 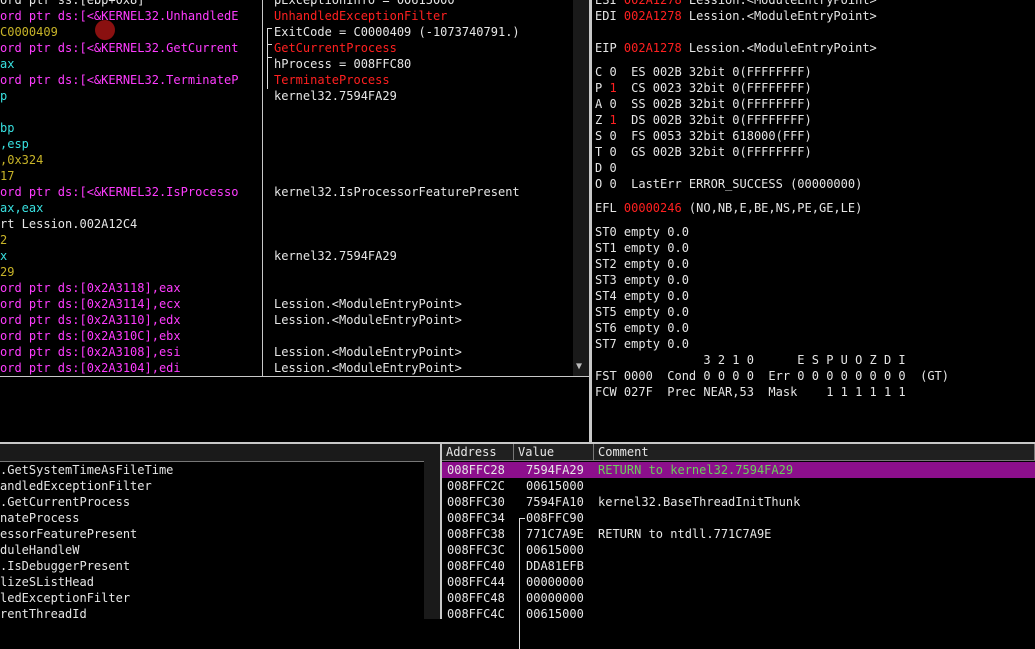 What do you see at coordinates (642, 280) in the screenshot?
I see `fpu-register-row: ST3 empty 0.0` at bounding box center [642, 280].